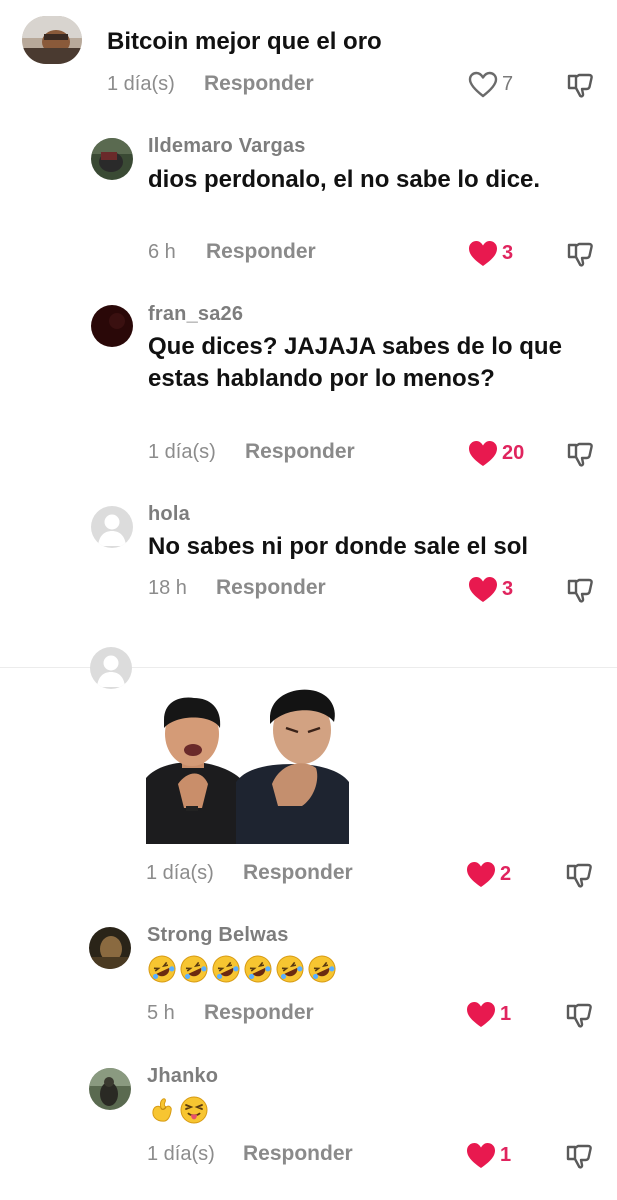 Image resolution: width=617 pixels, height=1200 pixels. I want to click on like-count: 2, so click(506, 874).